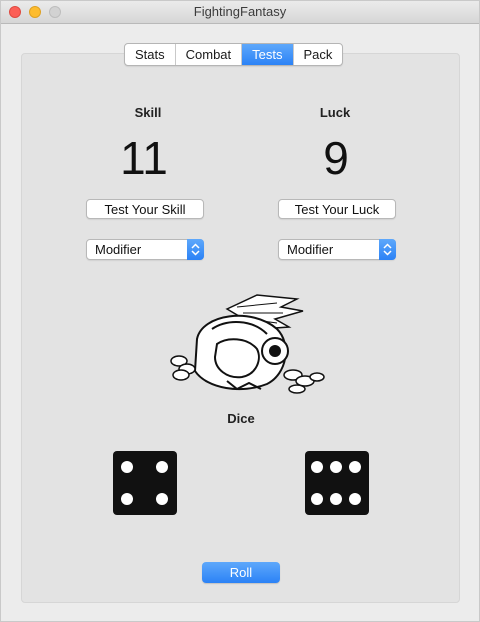 The image size is (480, 622). I want to click on skill-modifier-value: Modifier, so click(118, 249).